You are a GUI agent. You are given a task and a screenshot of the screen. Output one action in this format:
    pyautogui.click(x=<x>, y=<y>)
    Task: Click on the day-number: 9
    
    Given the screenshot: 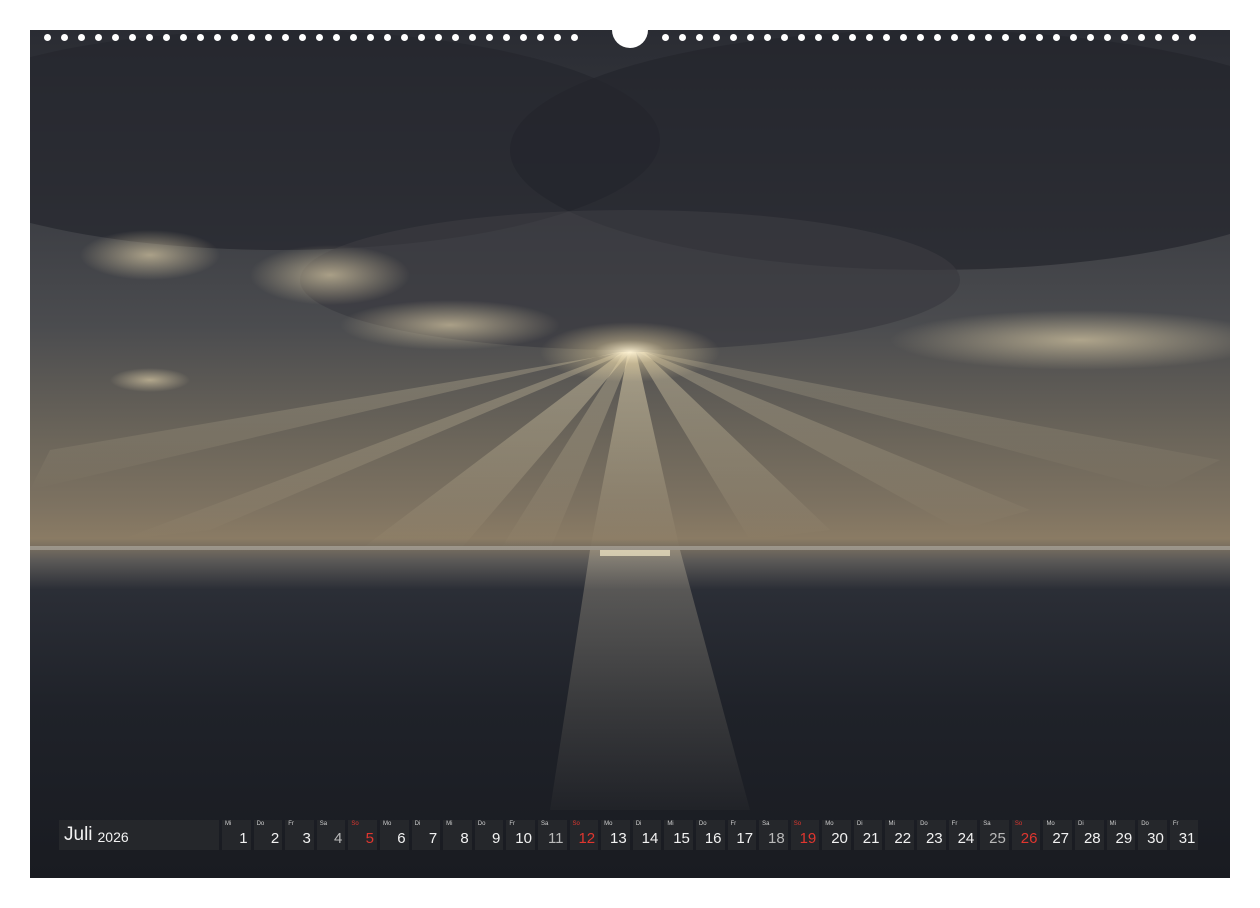 What is the action you would take?
    pyautogui.click(x=496, y=838)
    